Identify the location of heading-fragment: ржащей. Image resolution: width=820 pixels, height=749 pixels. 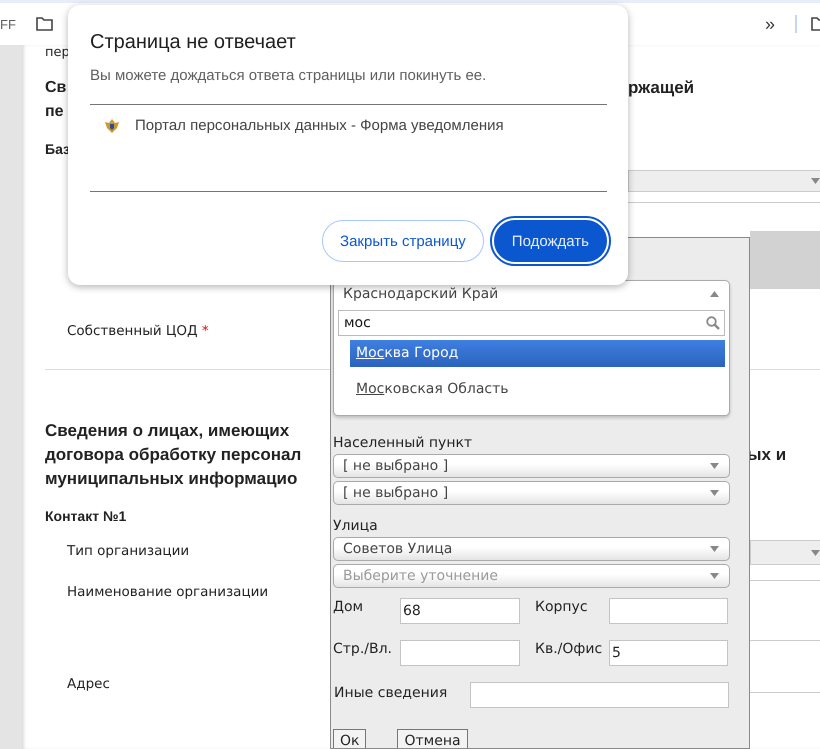
(661, 88).